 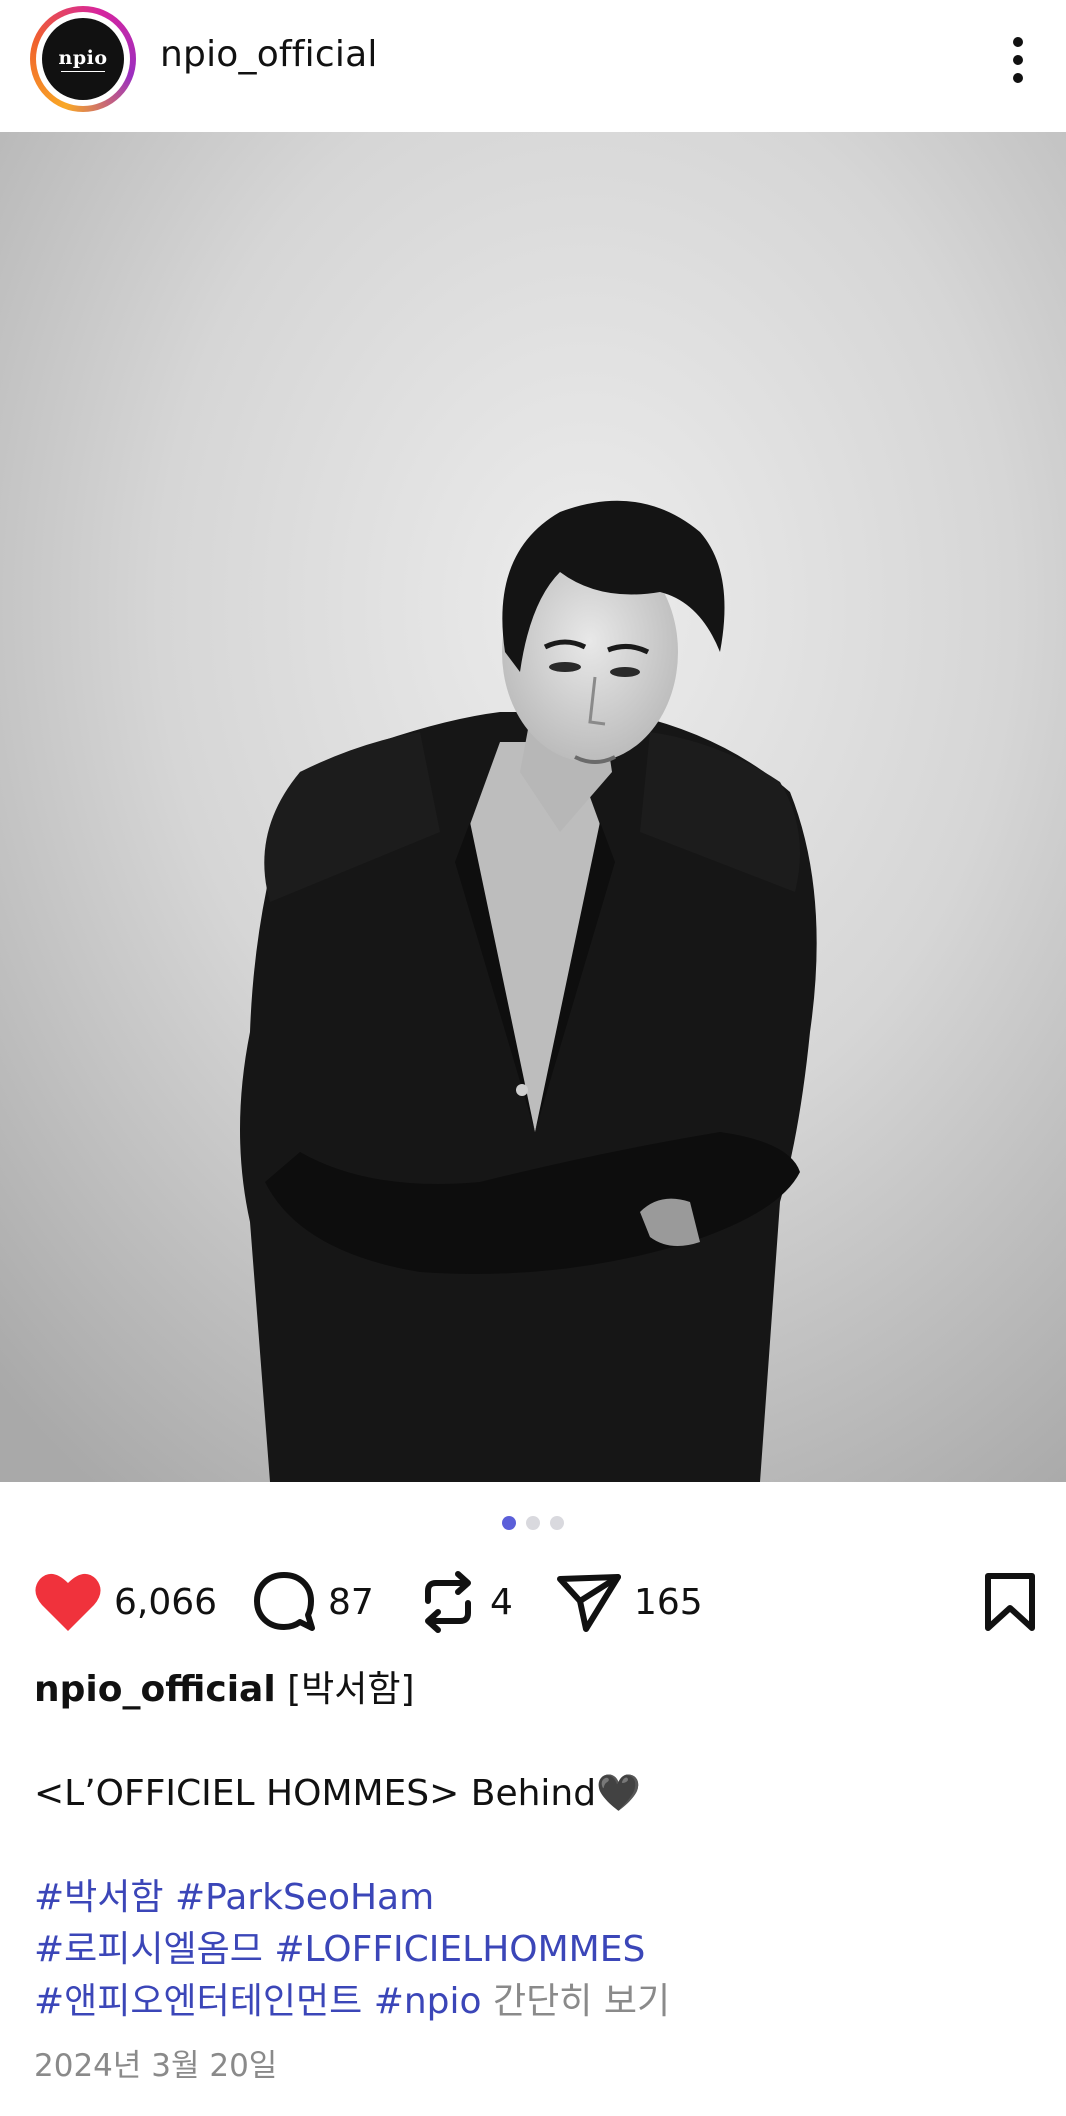 I want to click on hashtag-row: #박서함 #ParkSeoHam, so click(x=534, y=1898).